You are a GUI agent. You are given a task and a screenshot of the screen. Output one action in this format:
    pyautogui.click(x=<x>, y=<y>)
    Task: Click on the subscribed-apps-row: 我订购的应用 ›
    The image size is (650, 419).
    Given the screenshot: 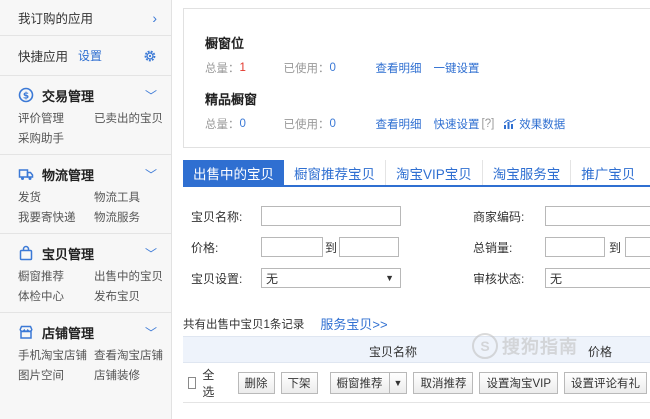 What is the action you would take?
    pyautogui.click(x=85, y=18)
    